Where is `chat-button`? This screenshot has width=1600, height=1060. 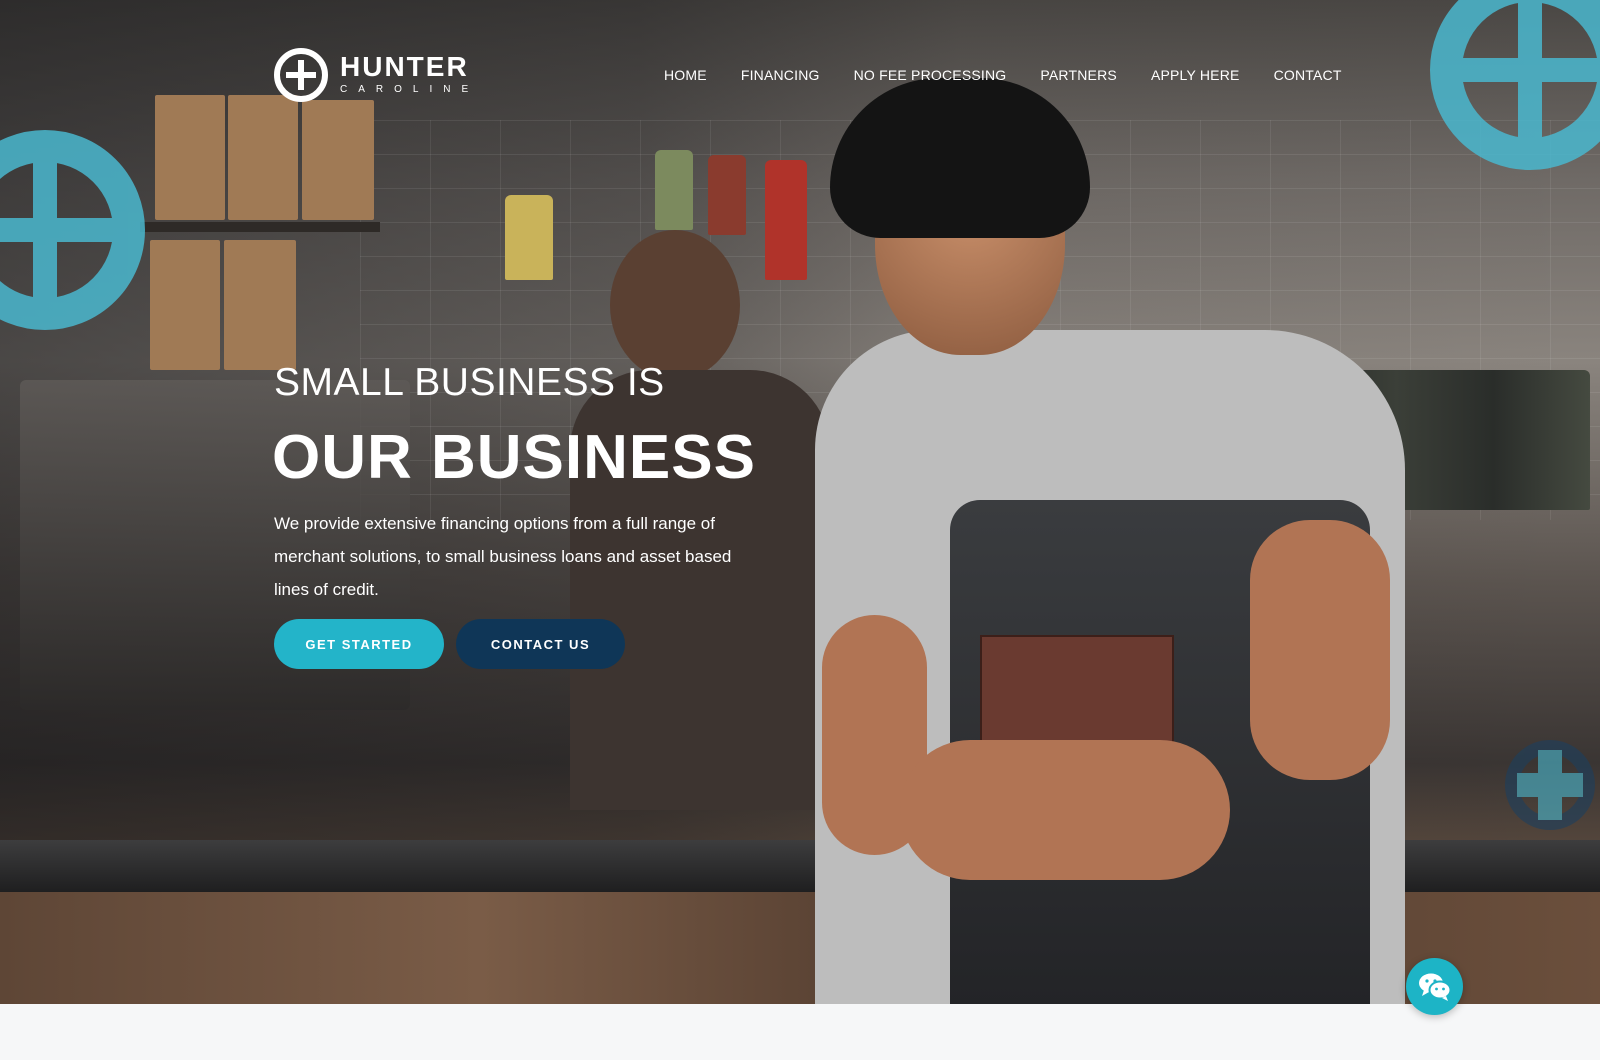
chat-button is located at coordinates (1434, 986).